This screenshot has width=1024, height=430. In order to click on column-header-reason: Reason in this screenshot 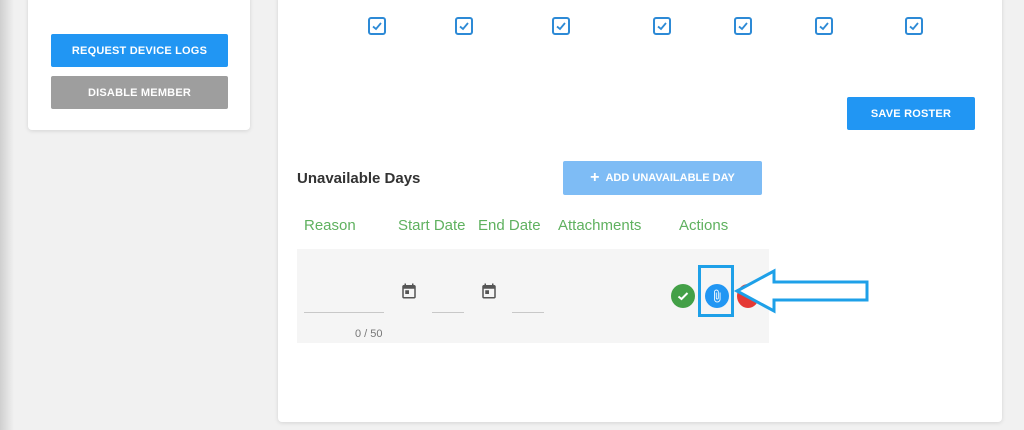, I will do `click(330, 225)`.